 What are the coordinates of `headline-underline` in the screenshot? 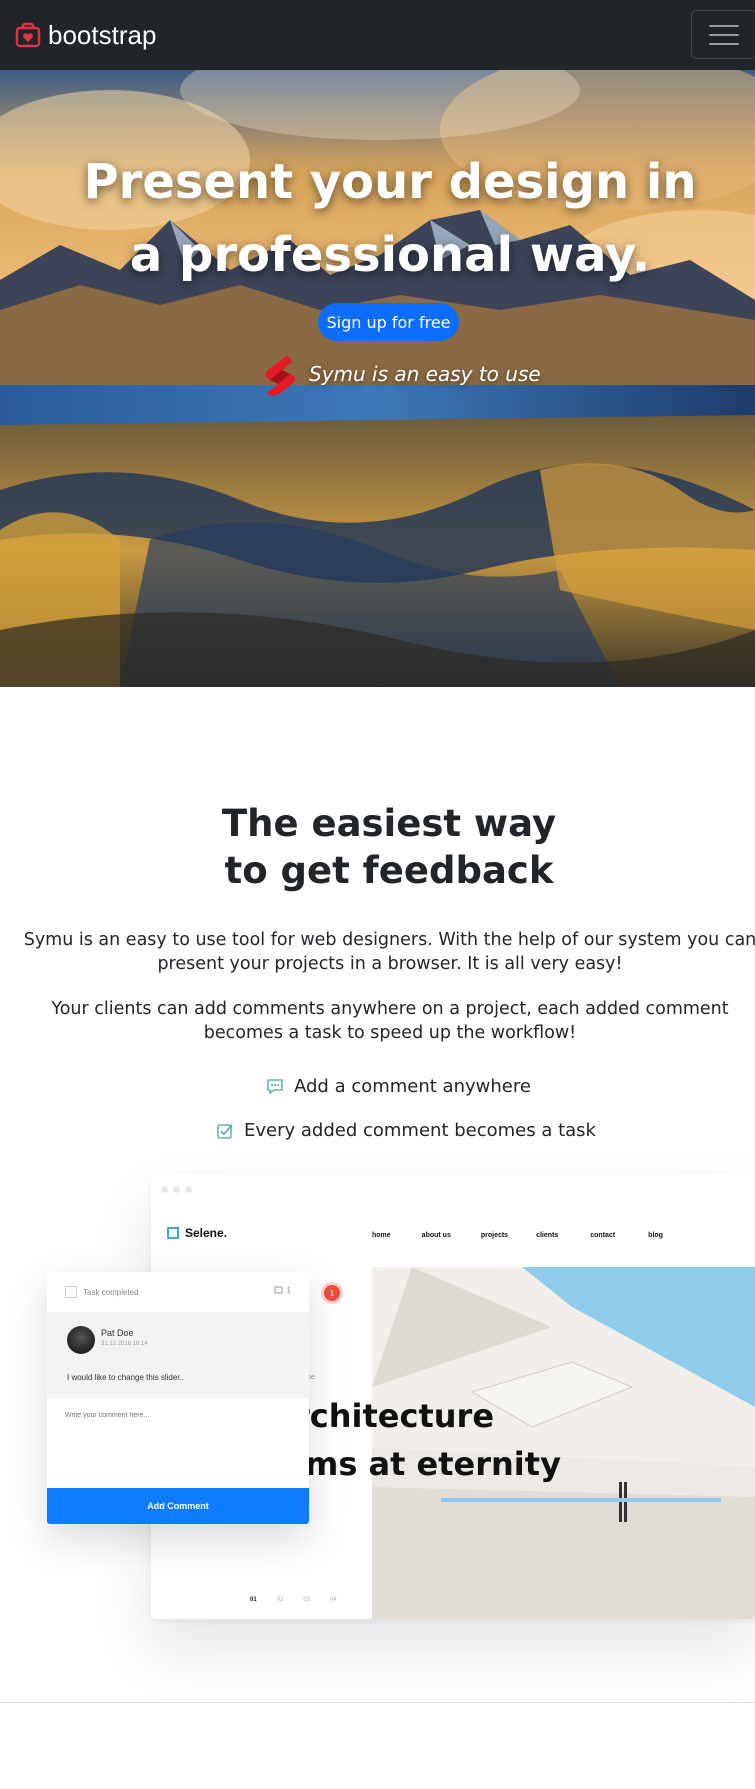 It's located at (581, 1500).